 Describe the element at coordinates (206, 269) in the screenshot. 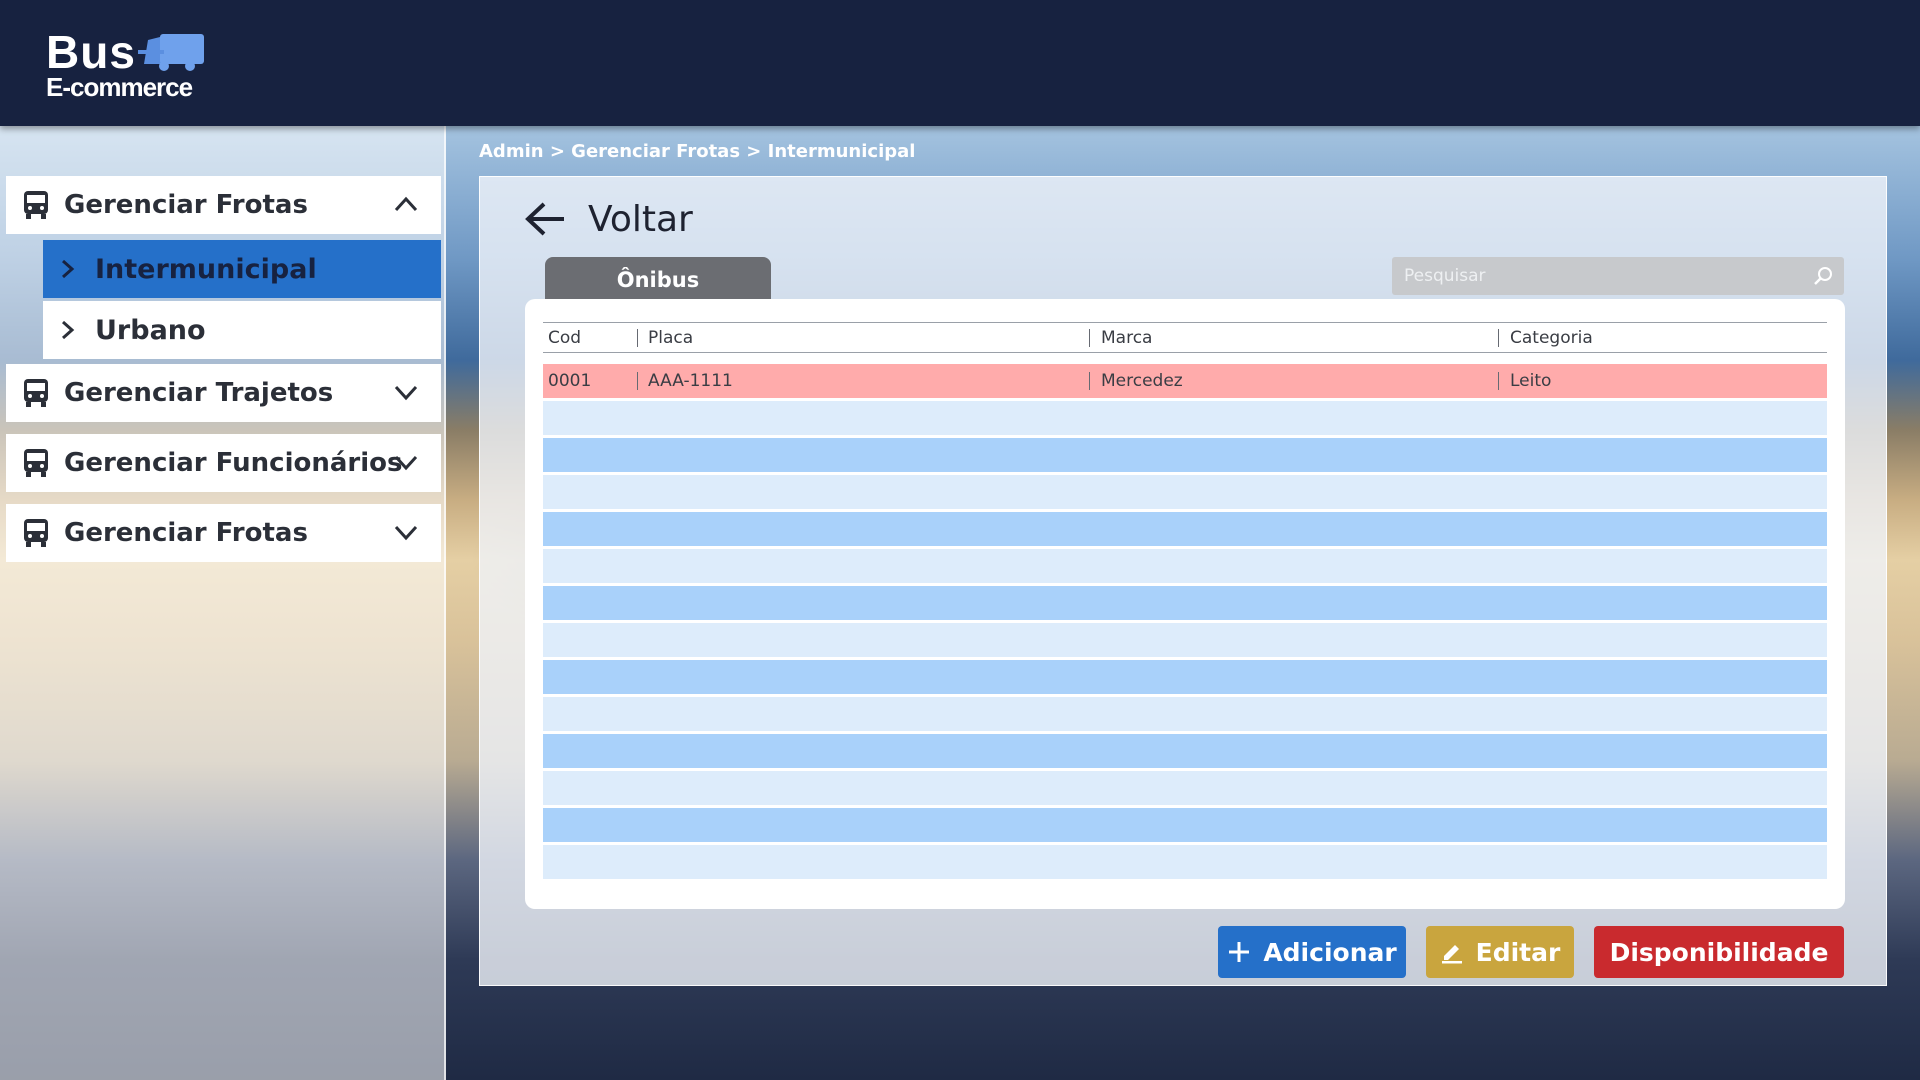

I see `sidebar-item-label: Intermunicipal` at that location.